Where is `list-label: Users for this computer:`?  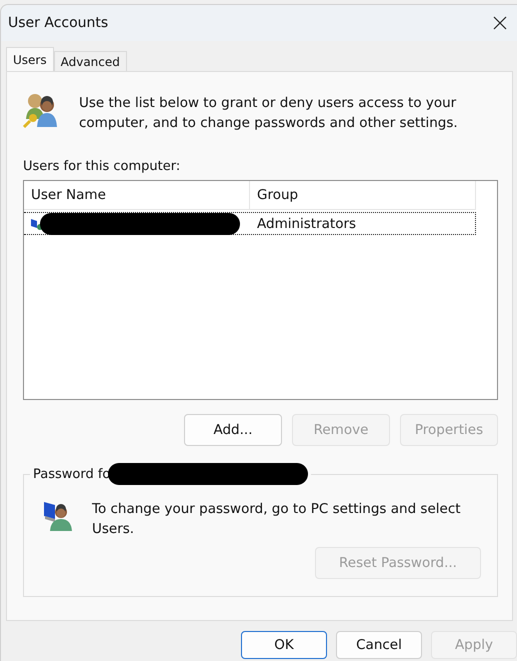 list-label: Users for this computer: is located at coordinates (102, 166).